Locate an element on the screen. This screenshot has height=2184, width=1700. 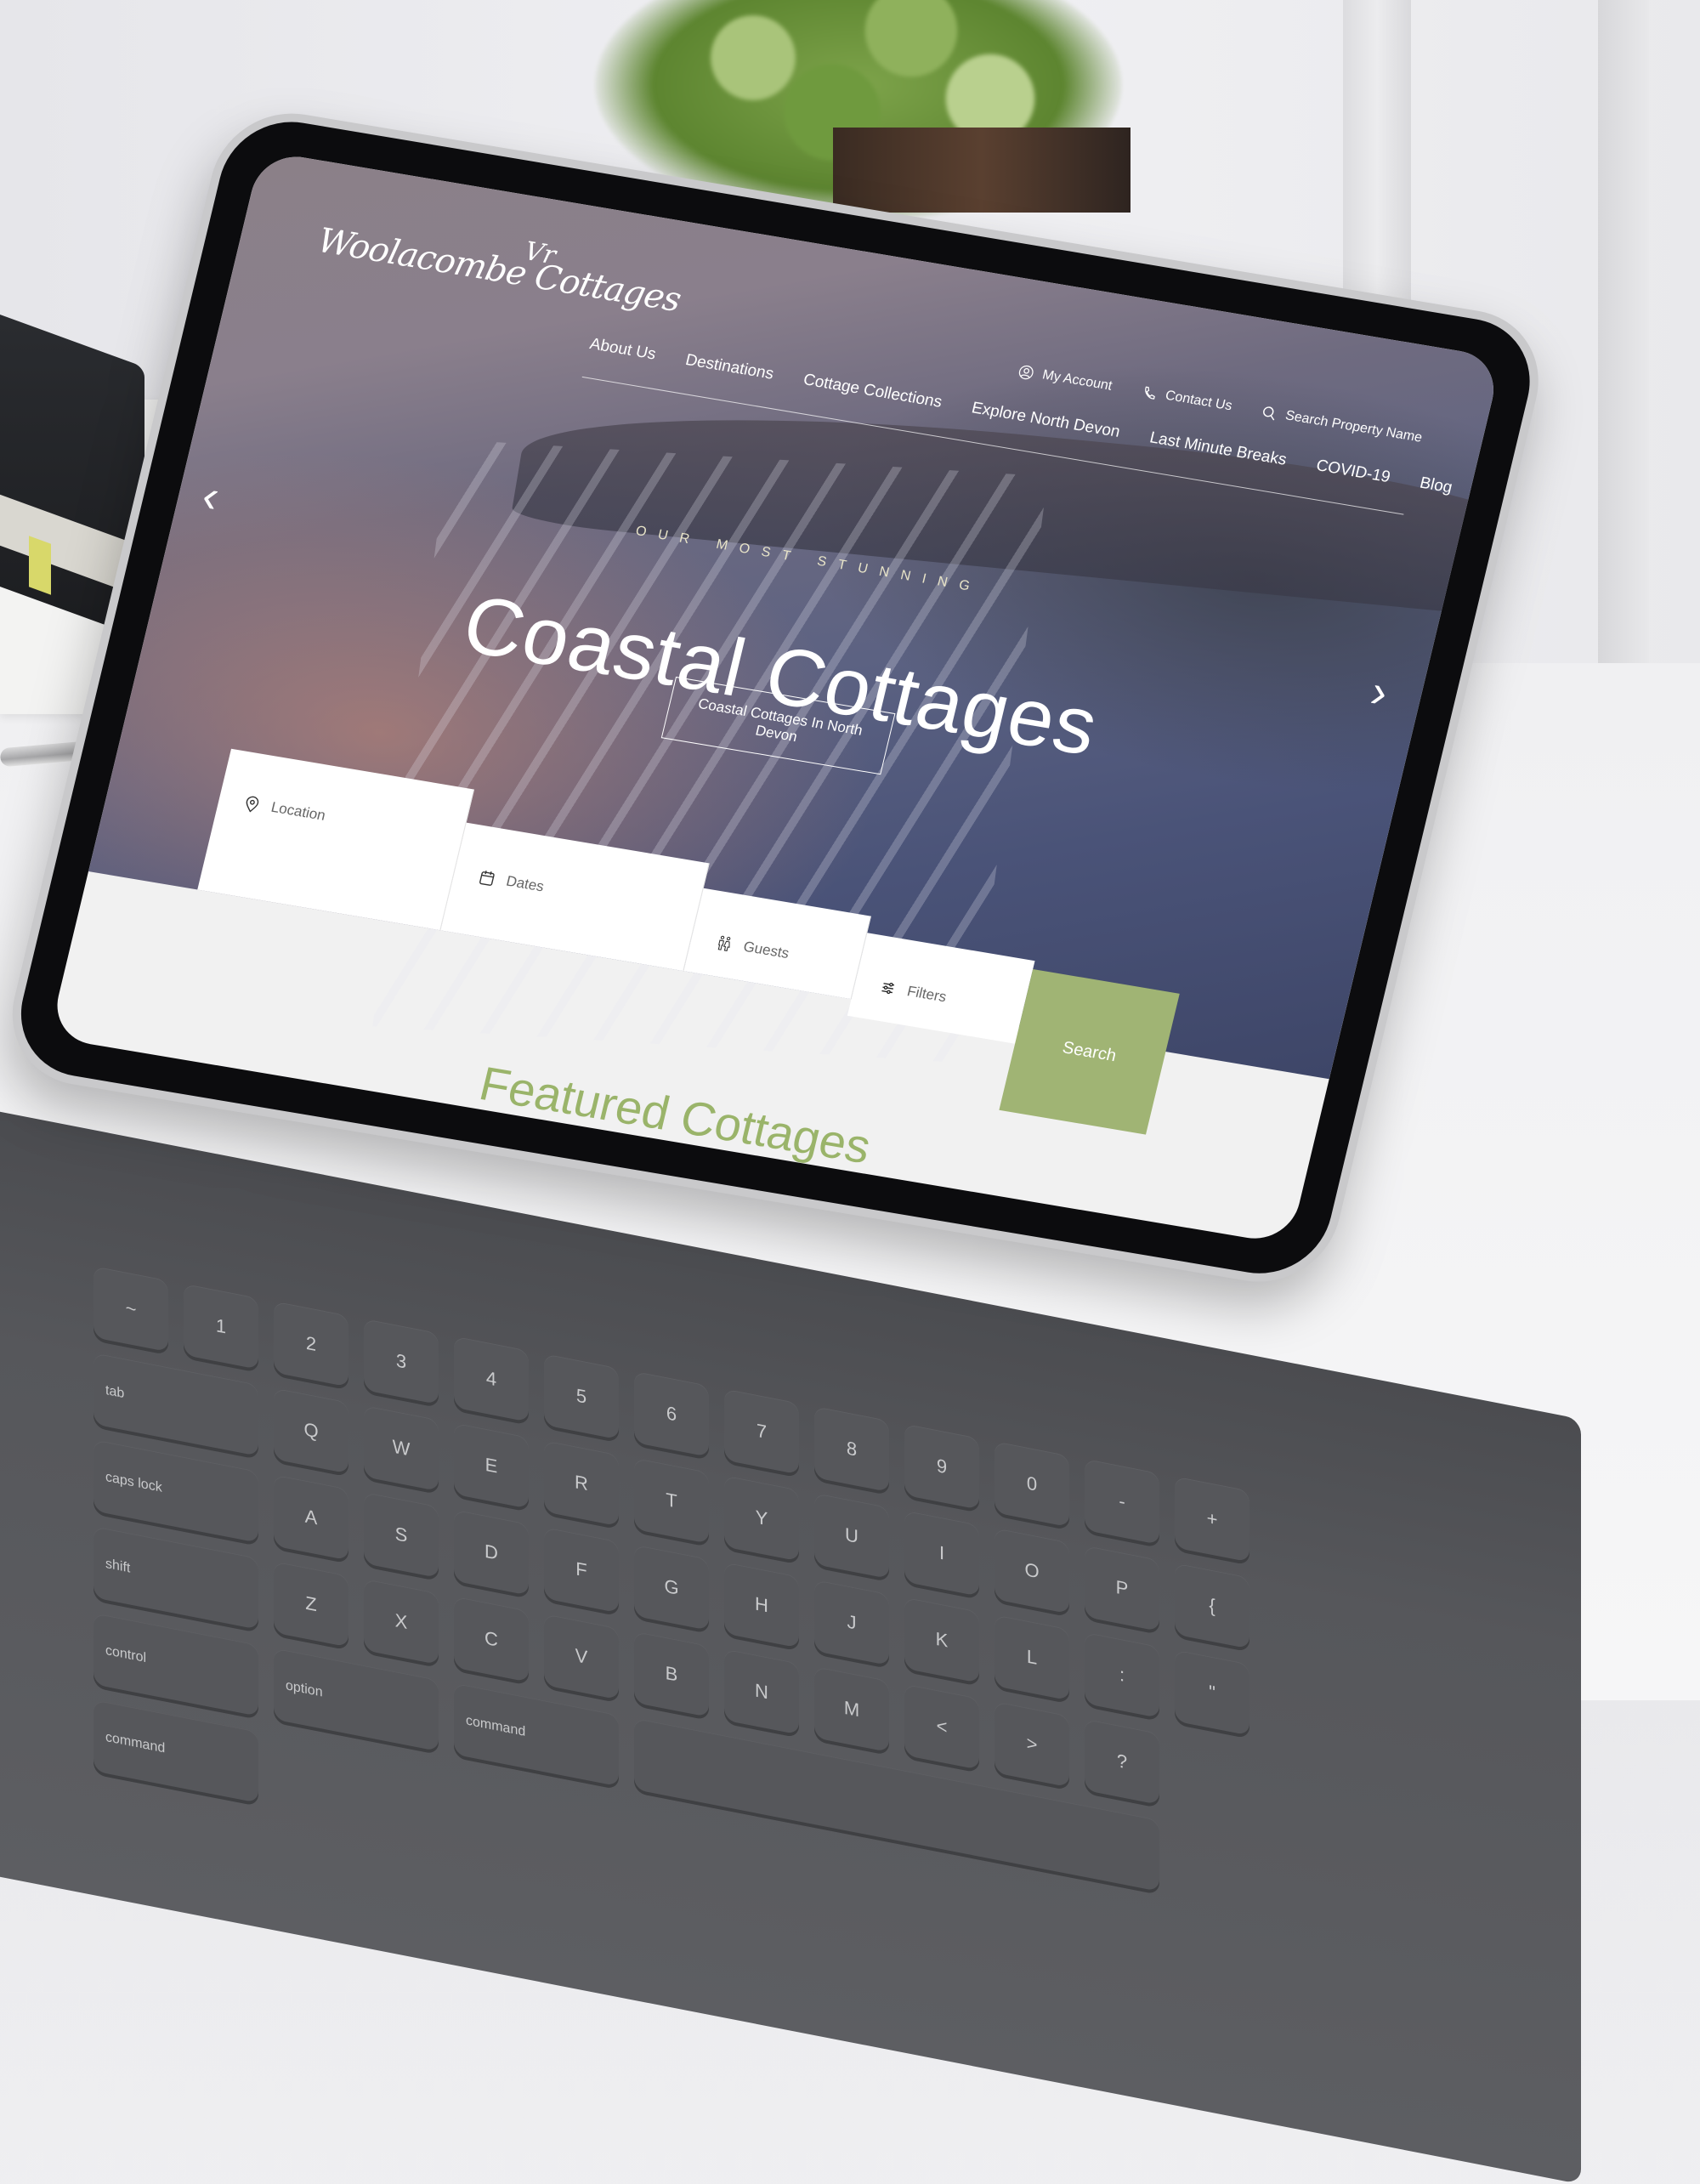
key: S is located at coordinates (401, 1535).